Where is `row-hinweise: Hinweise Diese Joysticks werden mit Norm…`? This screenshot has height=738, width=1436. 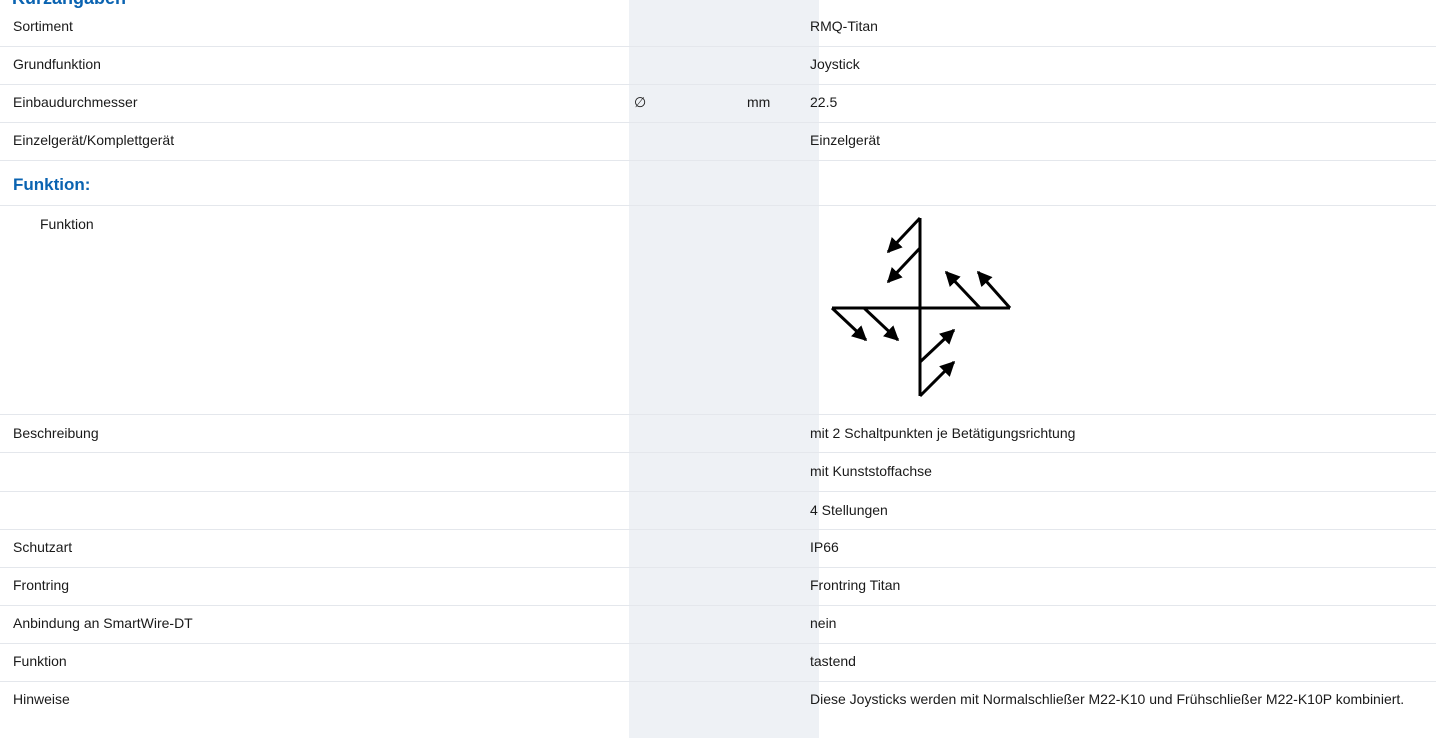 row-hinweise: Hinweise Diese Joysticks werden mit Norm… is located at coordinates (718, 709).